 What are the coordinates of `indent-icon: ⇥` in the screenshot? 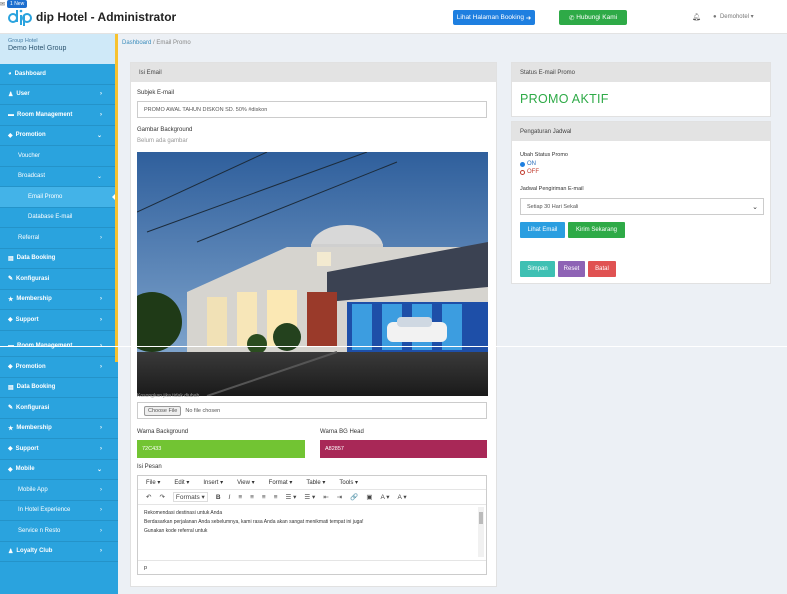 It's located at (339, 497).